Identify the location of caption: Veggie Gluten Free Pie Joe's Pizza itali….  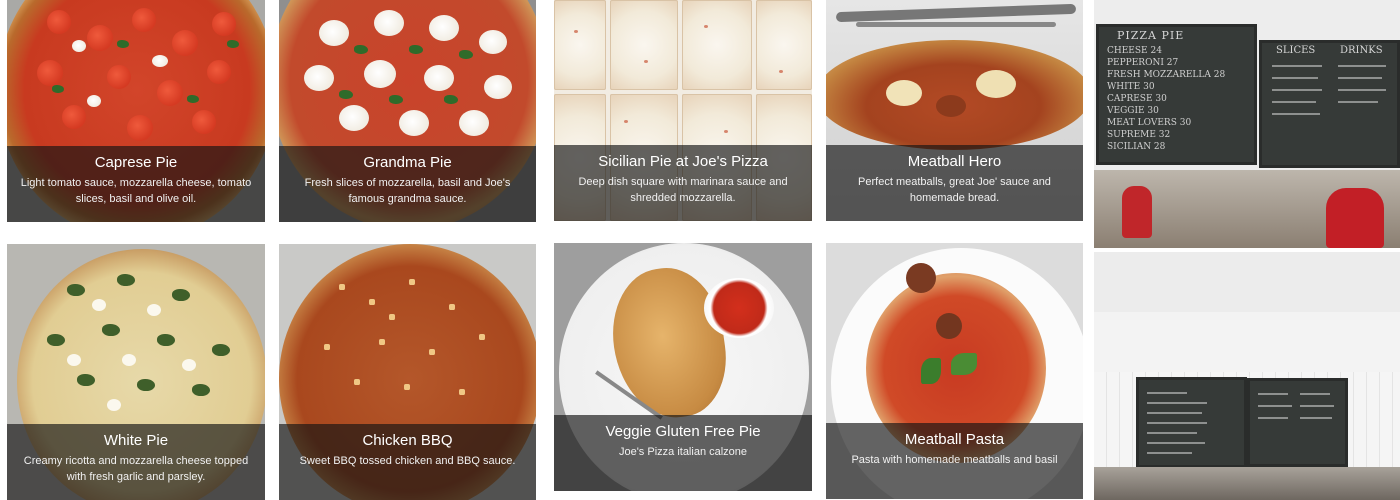
(683, 453).